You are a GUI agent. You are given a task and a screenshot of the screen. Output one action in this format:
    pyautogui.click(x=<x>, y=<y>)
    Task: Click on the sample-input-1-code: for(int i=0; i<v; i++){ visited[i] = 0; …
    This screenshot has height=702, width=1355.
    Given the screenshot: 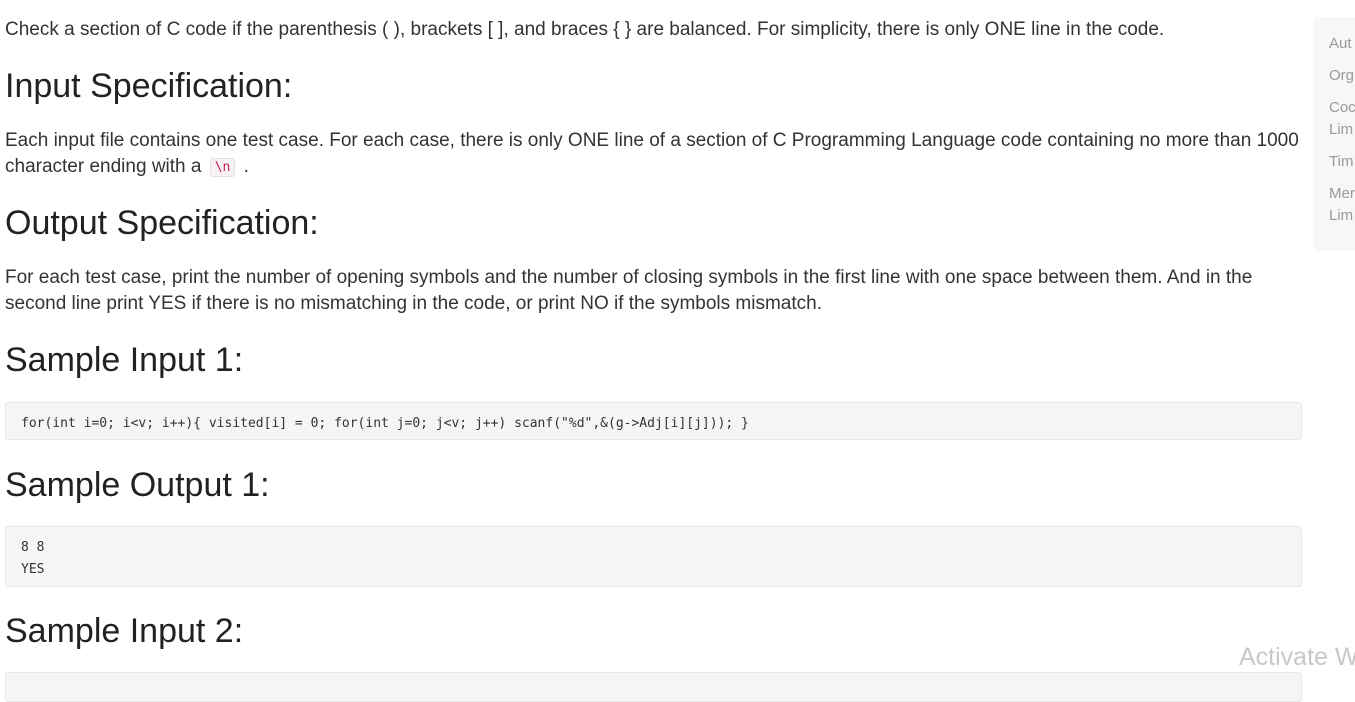 What is the action you would take?
    pyautogui.click(x=653, y=421)
    